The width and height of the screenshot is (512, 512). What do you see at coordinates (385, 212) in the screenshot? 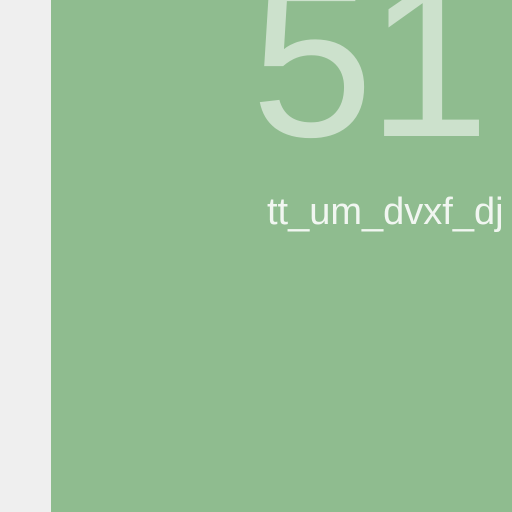
I see `tile-label: tt_um_dvxf_dj` at bounding box center [385, 212].